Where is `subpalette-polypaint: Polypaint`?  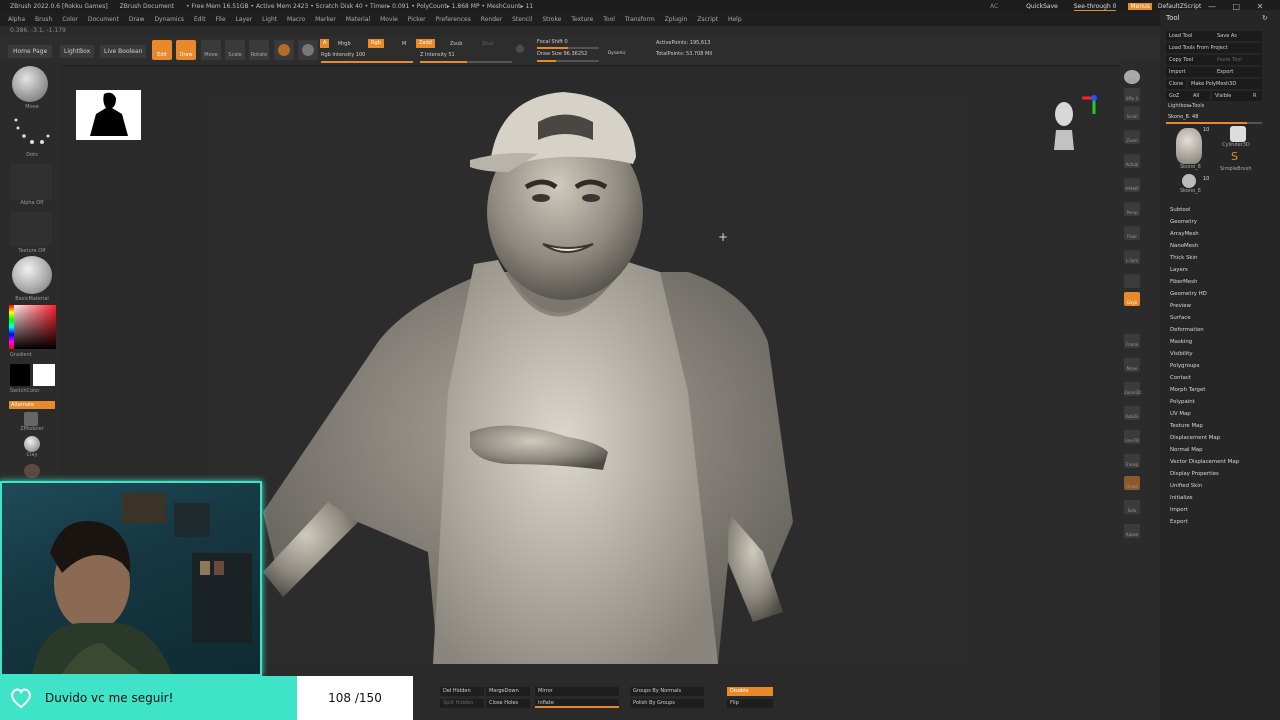 subpalette-polypaint: Polypaint is located at coordinates (1204, 402).